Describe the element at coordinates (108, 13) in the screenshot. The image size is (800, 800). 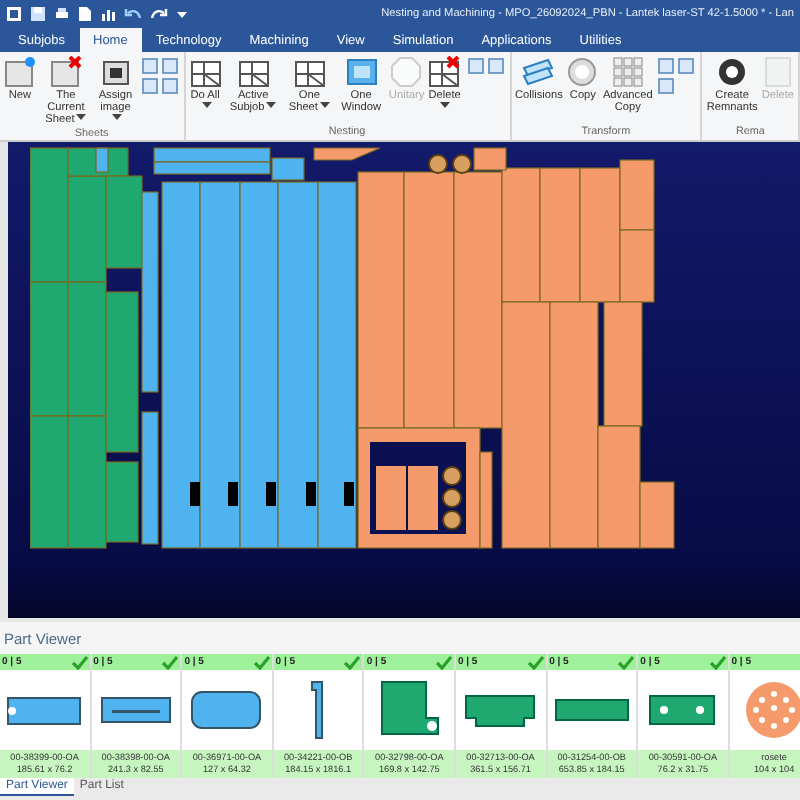
I see `chart-icon` at that location.